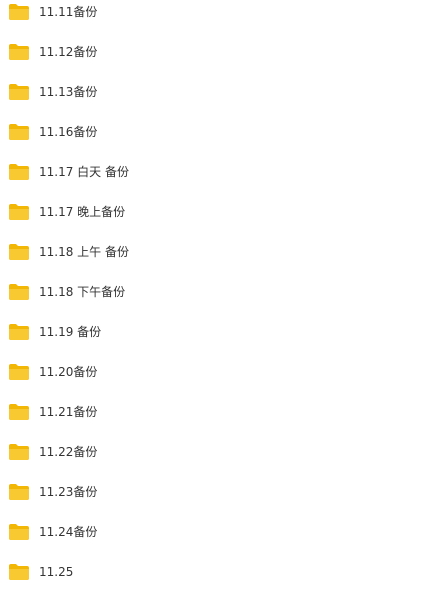  What do you see at coordinates (219, 92) in the screenshot?
I see `folder-item-11-13: 11.13备份` at bounding box center [219, 92].